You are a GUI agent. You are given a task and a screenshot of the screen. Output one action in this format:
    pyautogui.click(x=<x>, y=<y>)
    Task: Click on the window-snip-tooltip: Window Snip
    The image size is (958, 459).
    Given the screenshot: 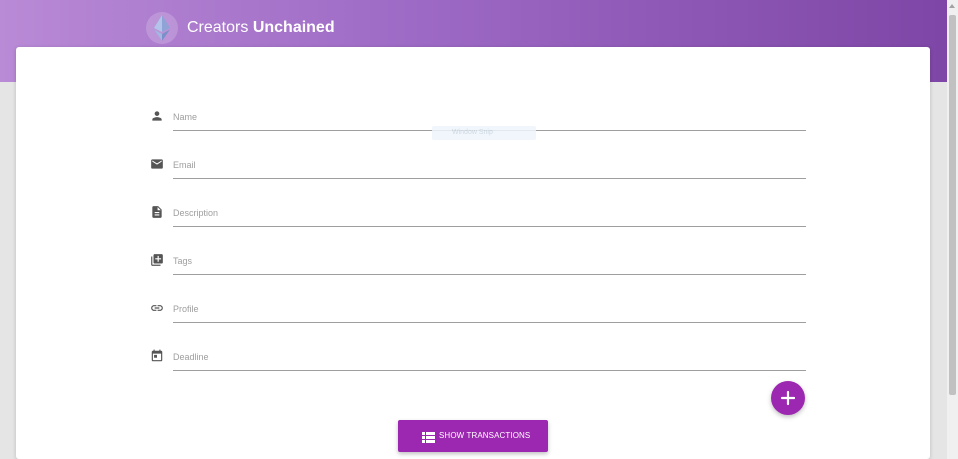 What is the action you would take?
    pyautogui.click(x=484, y=133)
    